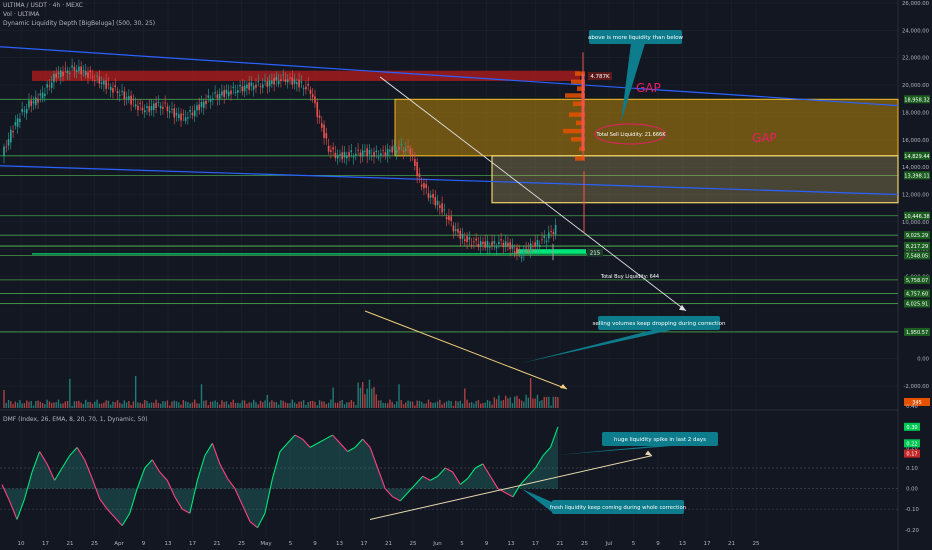  I want to click on buy-liquidity-bar, so click(551, 251).